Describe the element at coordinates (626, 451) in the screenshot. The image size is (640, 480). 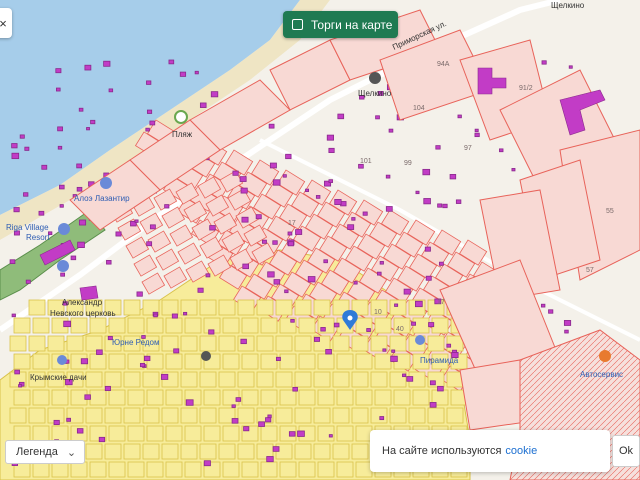
I see `cookie-ok-button: Ok` at that location.